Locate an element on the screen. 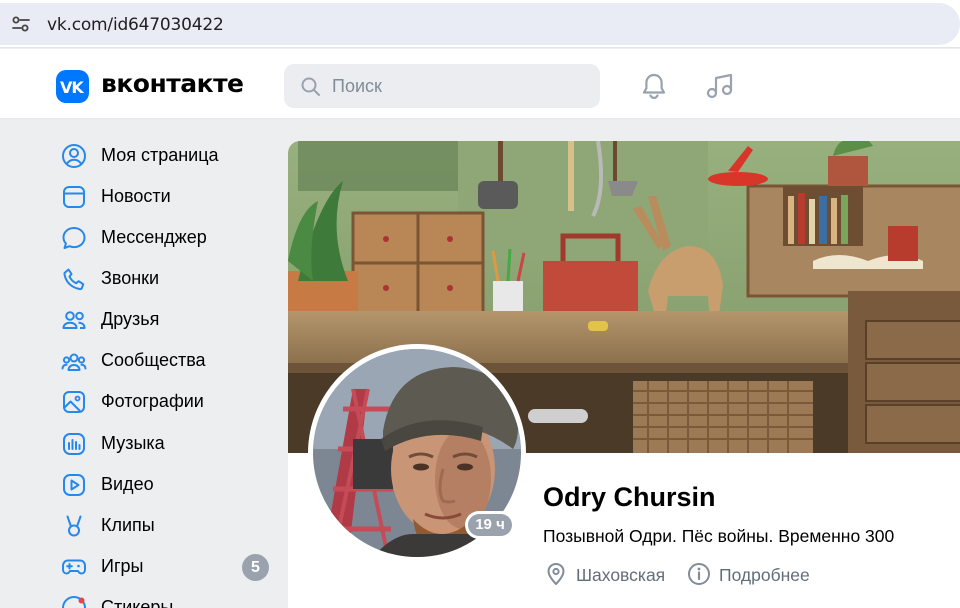  profile-meta-row: Шаховская Подробнее is located at coordinates (743, 574).